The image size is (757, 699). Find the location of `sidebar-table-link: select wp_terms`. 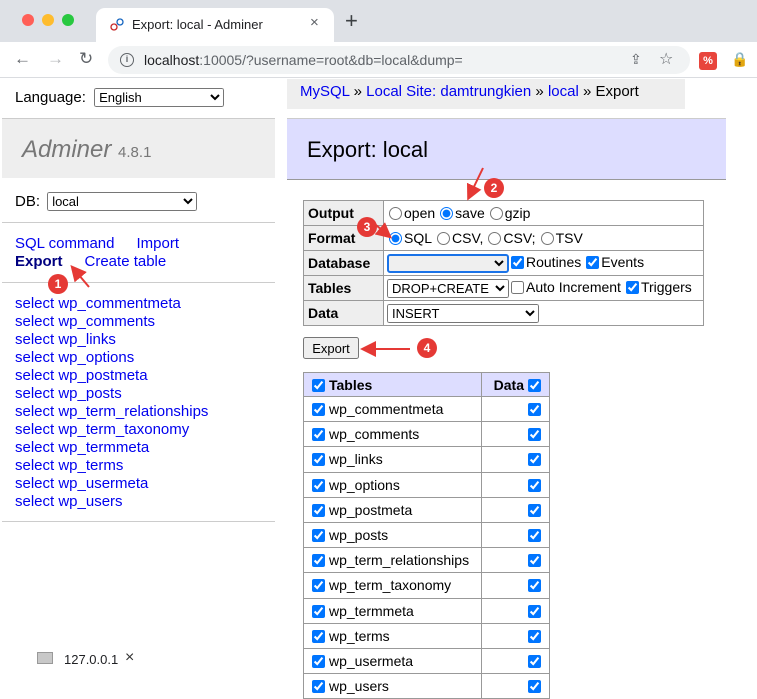

sidebar-table-link: select wp_terms is located at coordinates (111, 466).